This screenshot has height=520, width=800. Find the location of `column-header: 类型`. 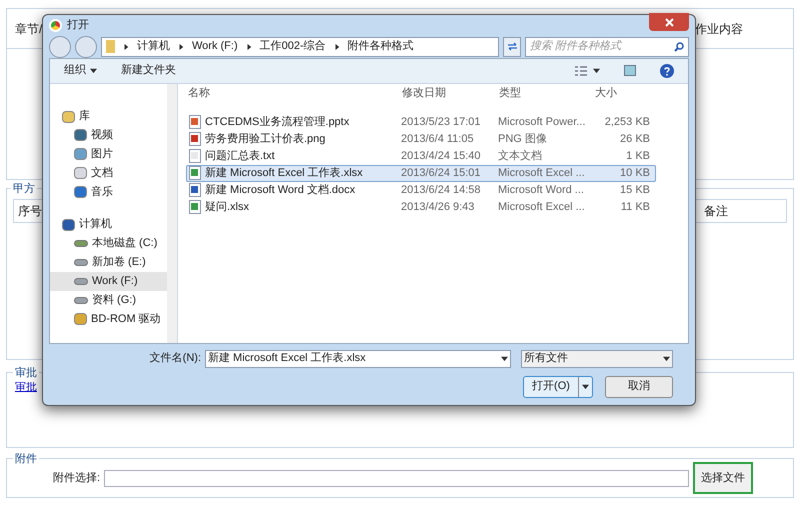

column-header: 类型 is located at coordinates (545, 93).